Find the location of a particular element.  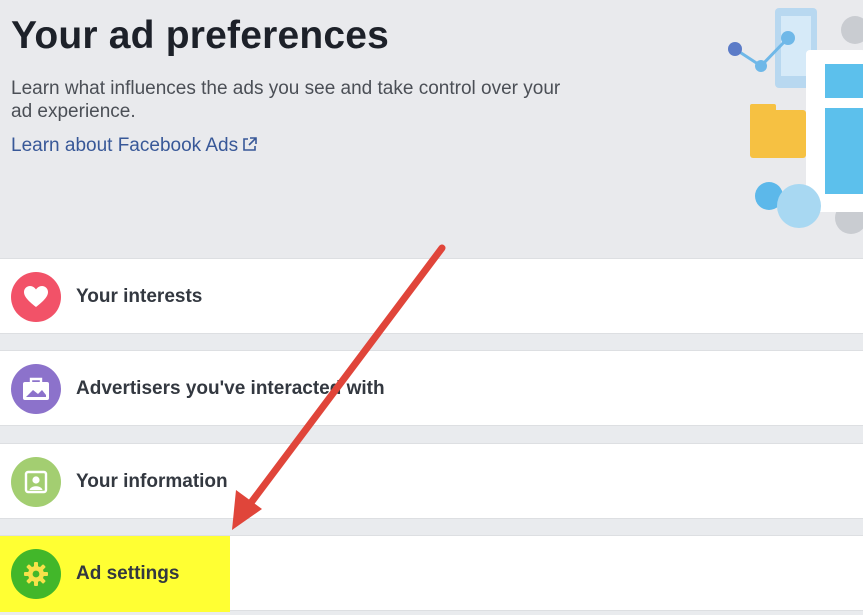

row-ad-settings: Ad settings is located at coordinates (431, 573).